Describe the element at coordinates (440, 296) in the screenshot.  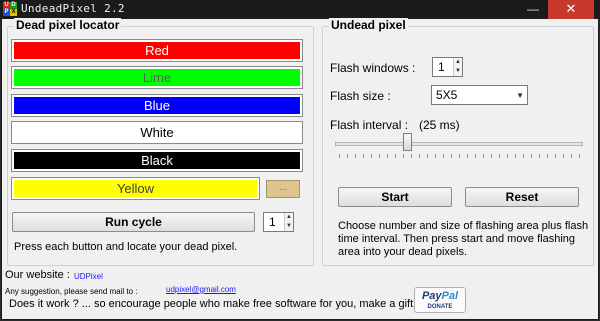
I see `paypal-logo: PayPal` at that location.